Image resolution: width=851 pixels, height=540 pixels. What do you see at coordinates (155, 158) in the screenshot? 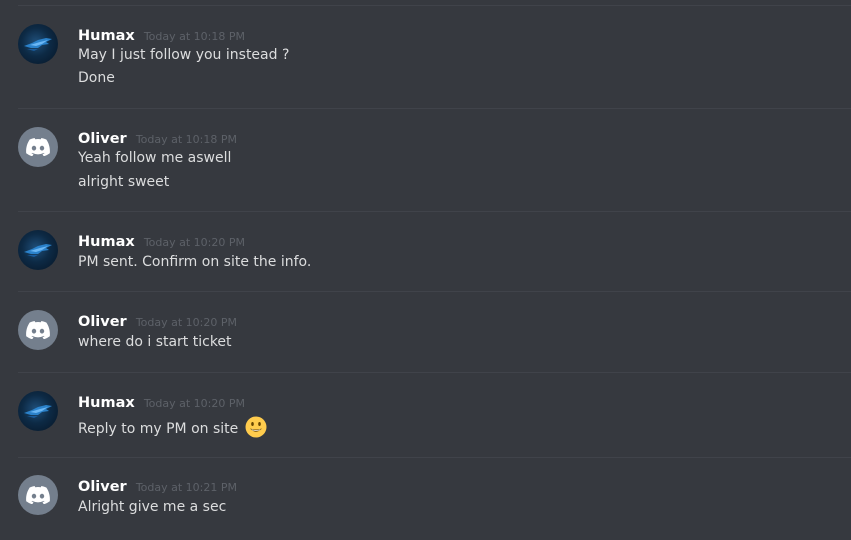
I see `message-text: Yeah follow me aswell` at bounding box center [155, 158].